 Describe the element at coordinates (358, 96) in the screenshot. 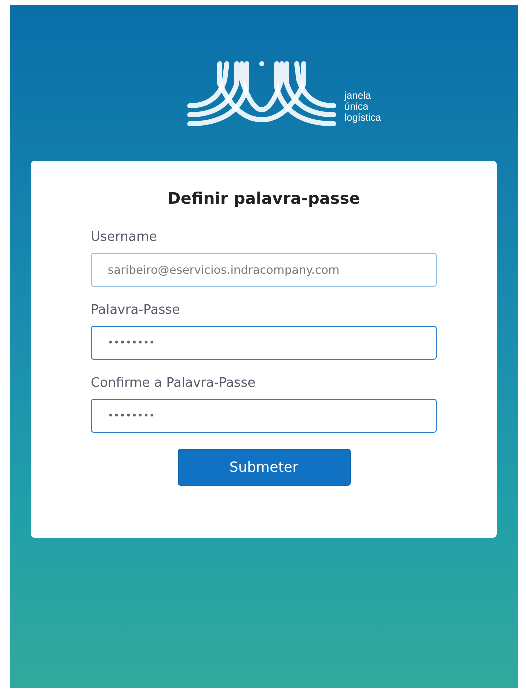

I see `logo-text: janela` at that location.